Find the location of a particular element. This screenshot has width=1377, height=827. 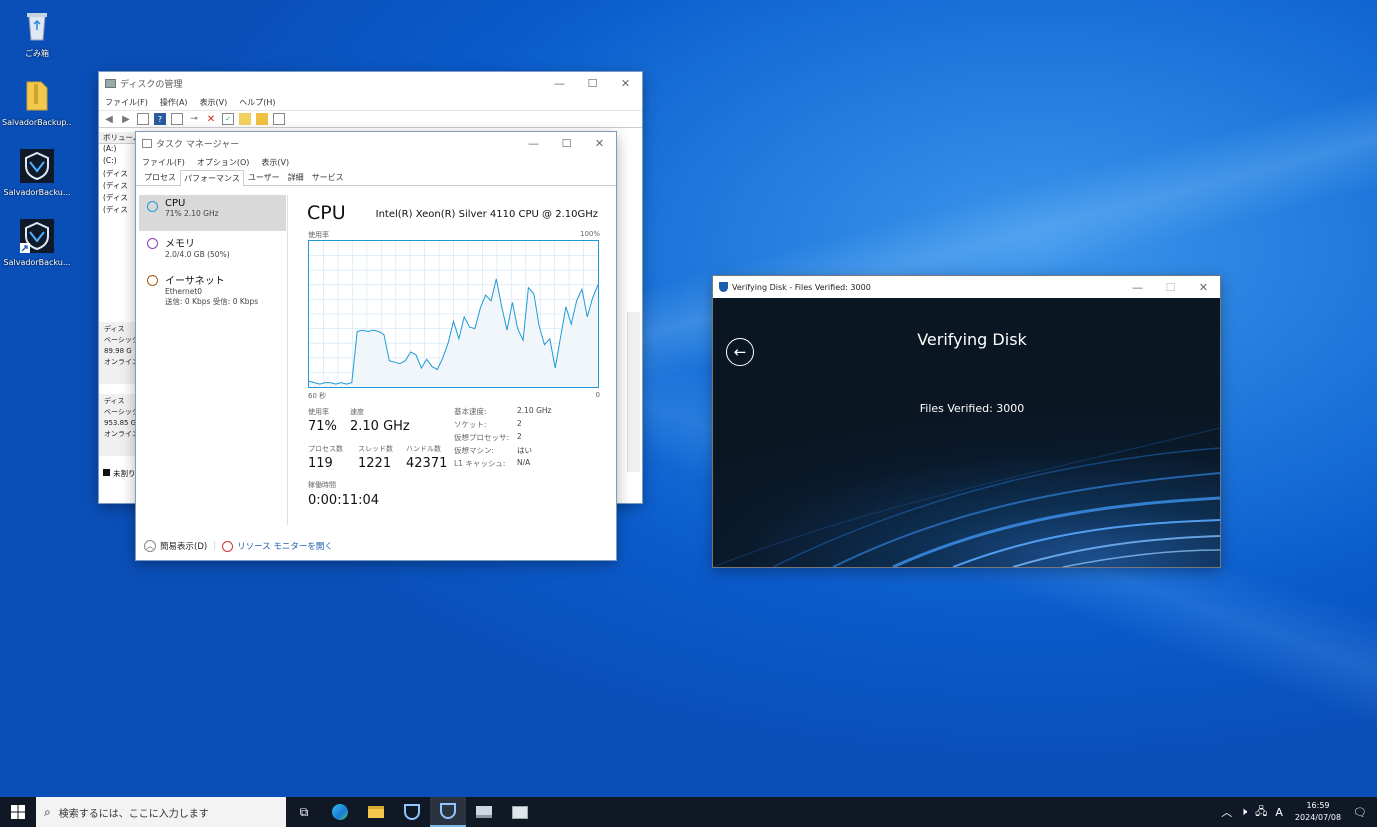

folder-search-icon is located at coordinates (262, 119).